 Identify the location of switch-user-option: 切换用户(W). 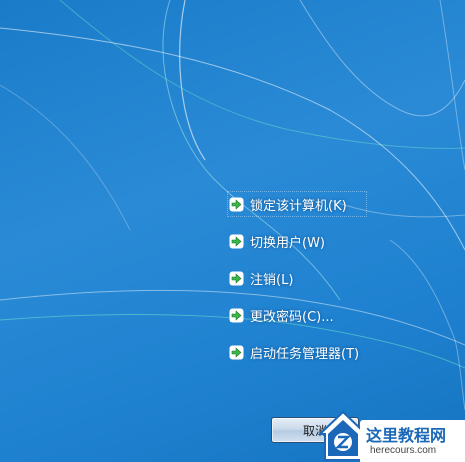
(347, 241).